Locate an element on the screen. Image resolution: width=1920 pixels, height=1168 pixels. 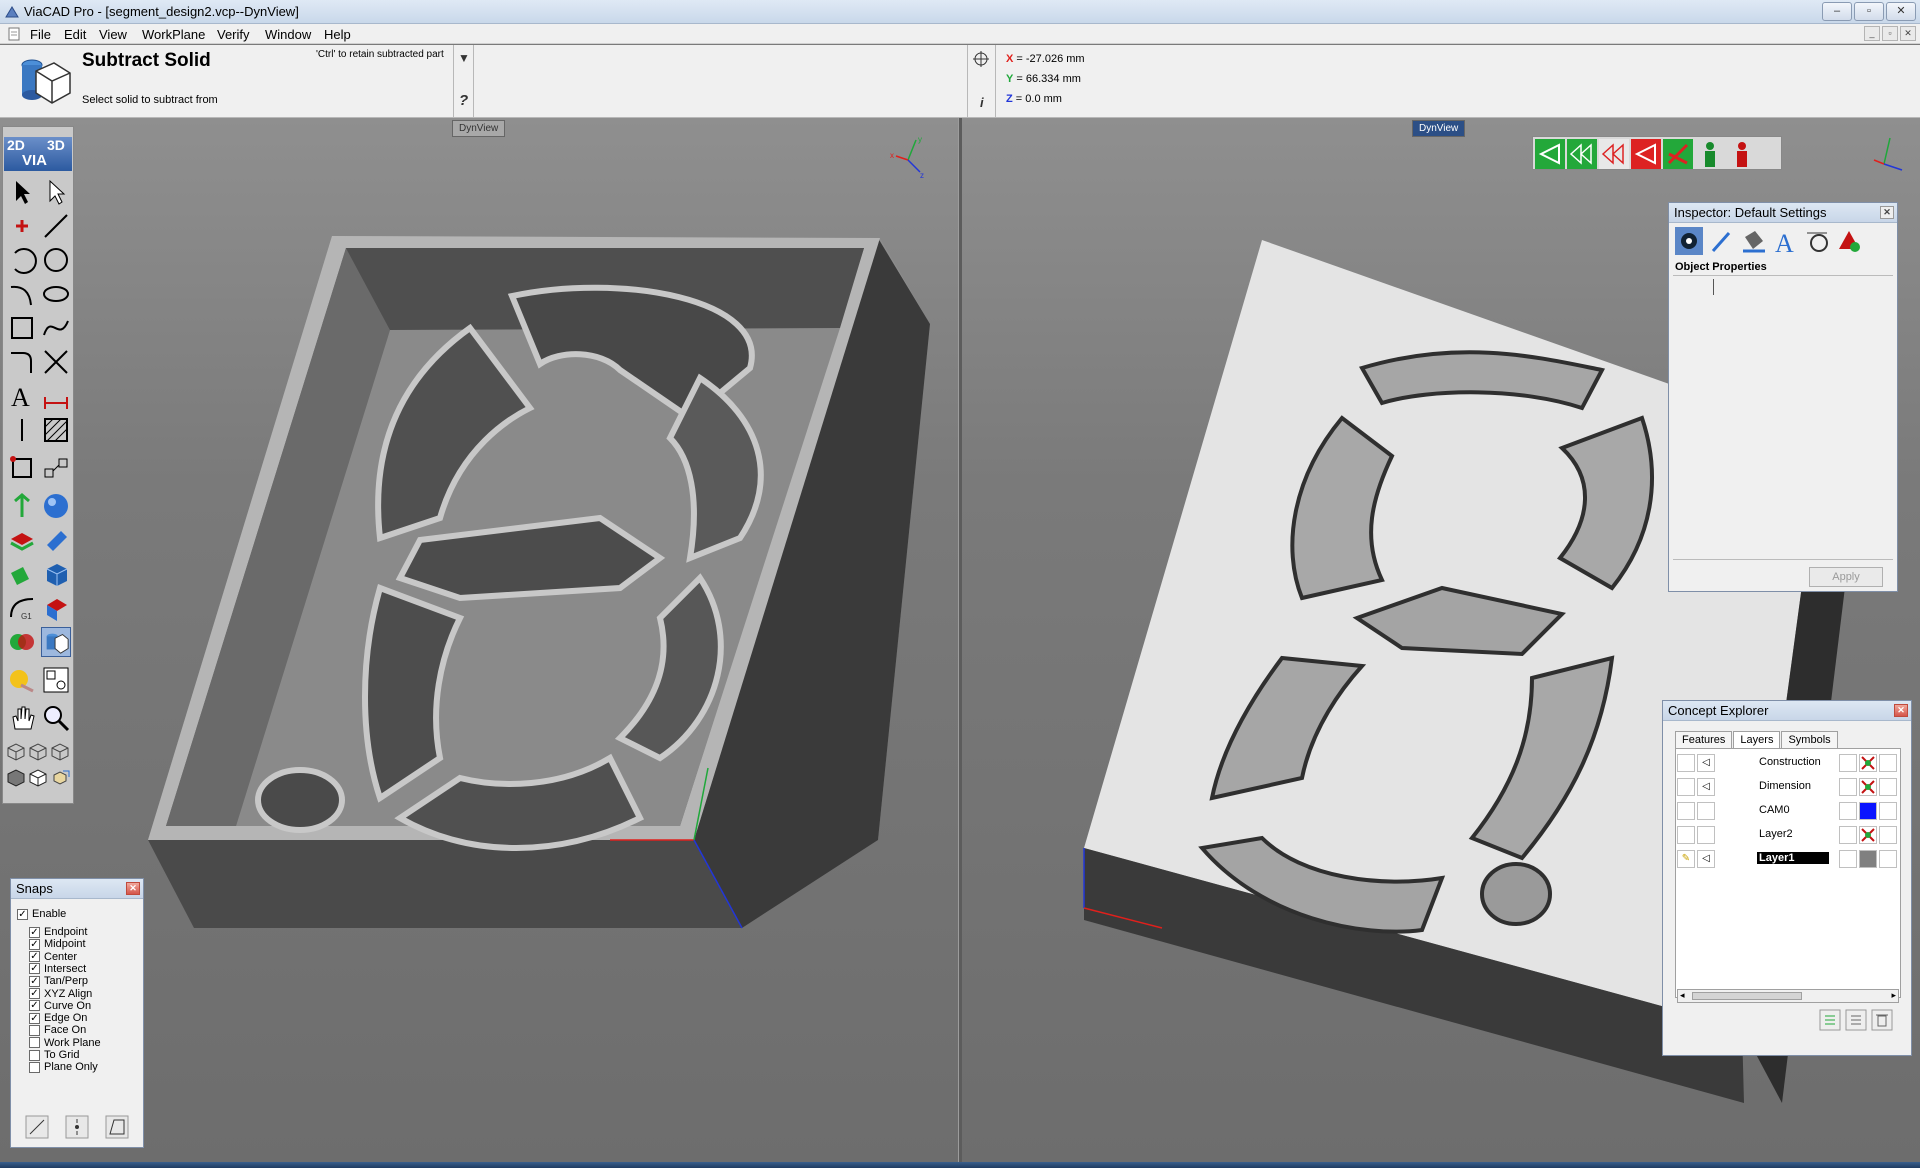
document-icon is located at coordinates (14, 34).